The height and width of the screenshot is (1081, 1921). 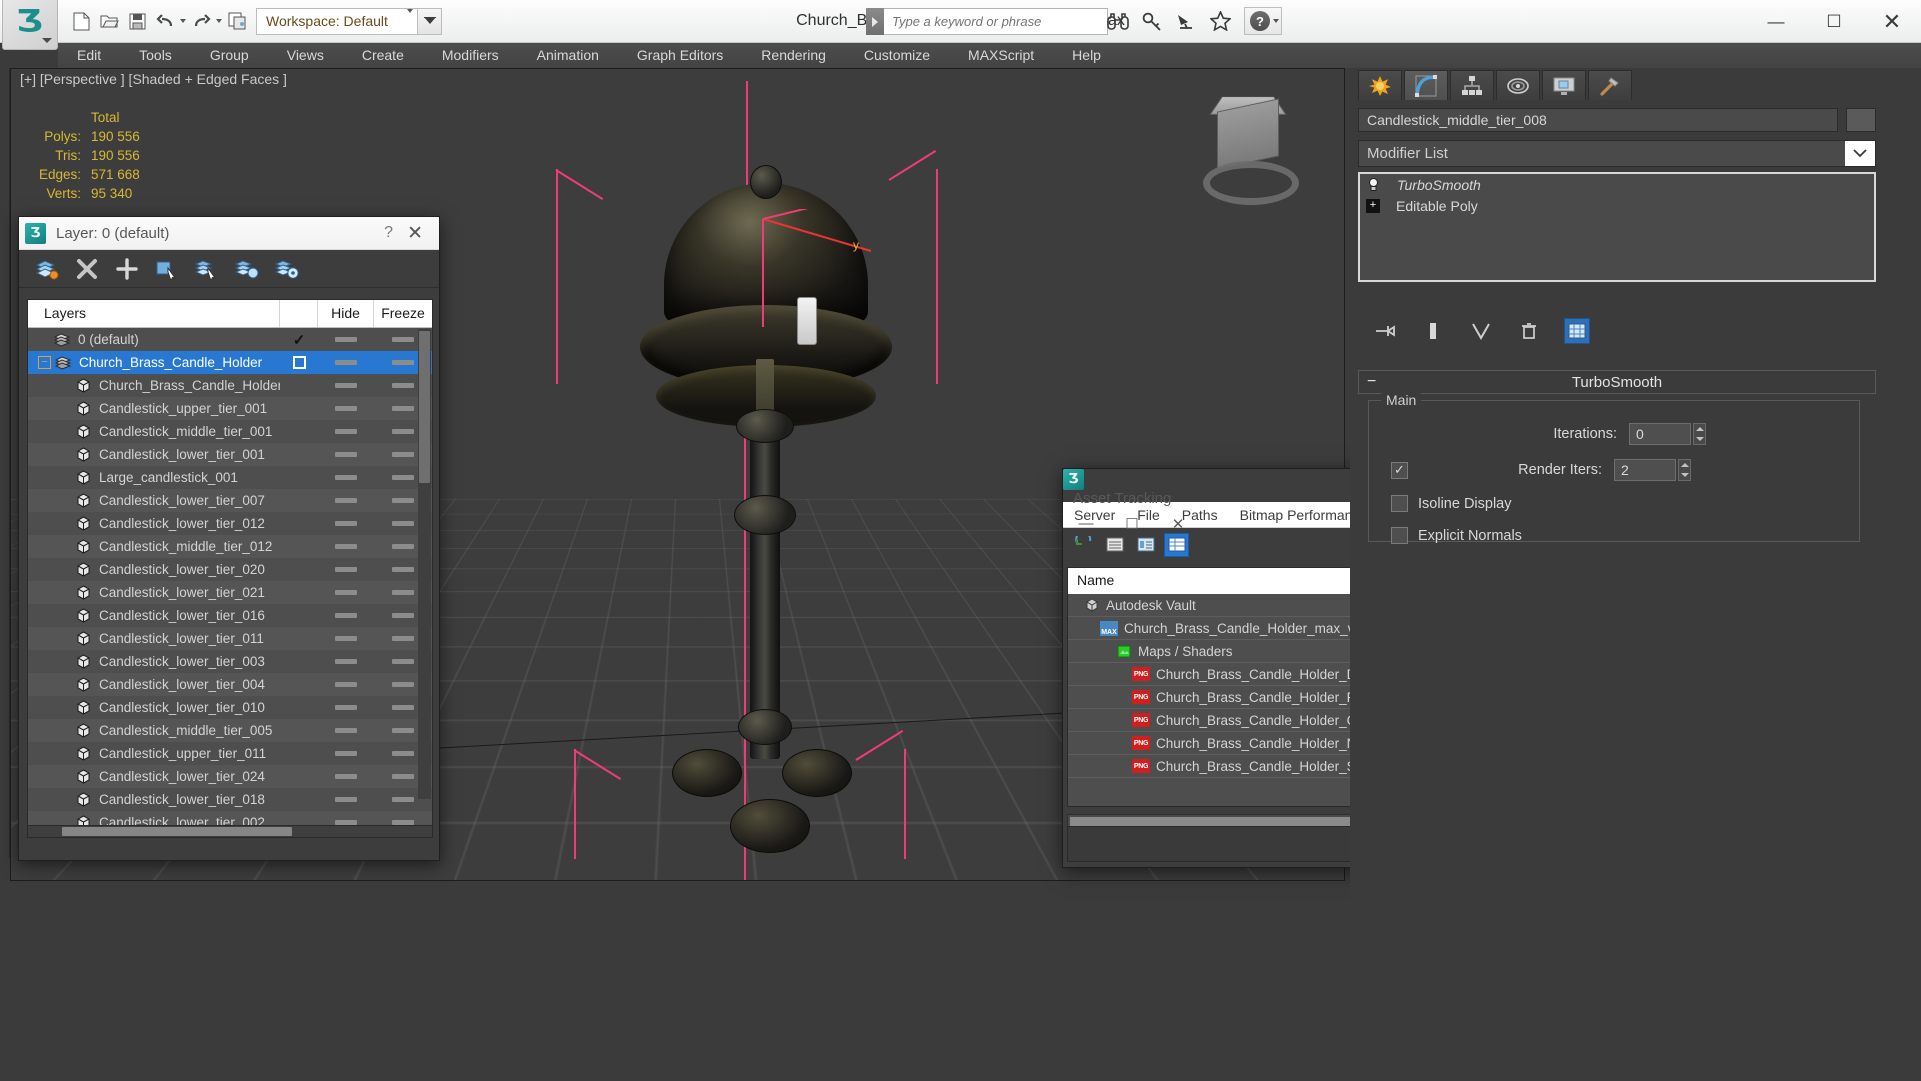 I want to click on layer-row: Candlestick_lower_tier_018, so click(x=230, y=799).